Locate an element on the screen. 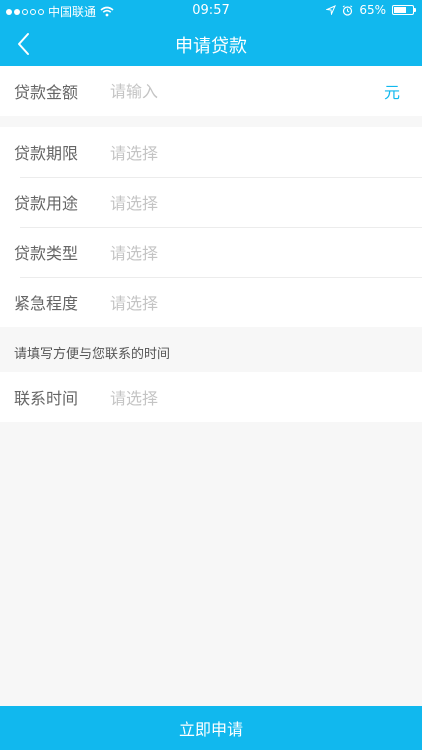 This screenshot has width=422, height=750. term-label: 贷款期限 is located at coordinates (46, 153).